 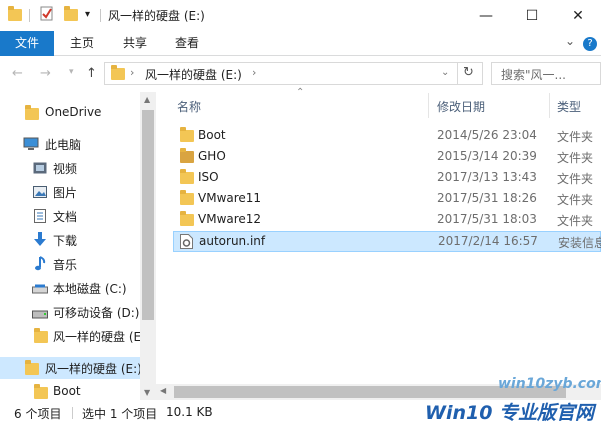 I want to click on file-name: Boot, so click(x=212, y=135).